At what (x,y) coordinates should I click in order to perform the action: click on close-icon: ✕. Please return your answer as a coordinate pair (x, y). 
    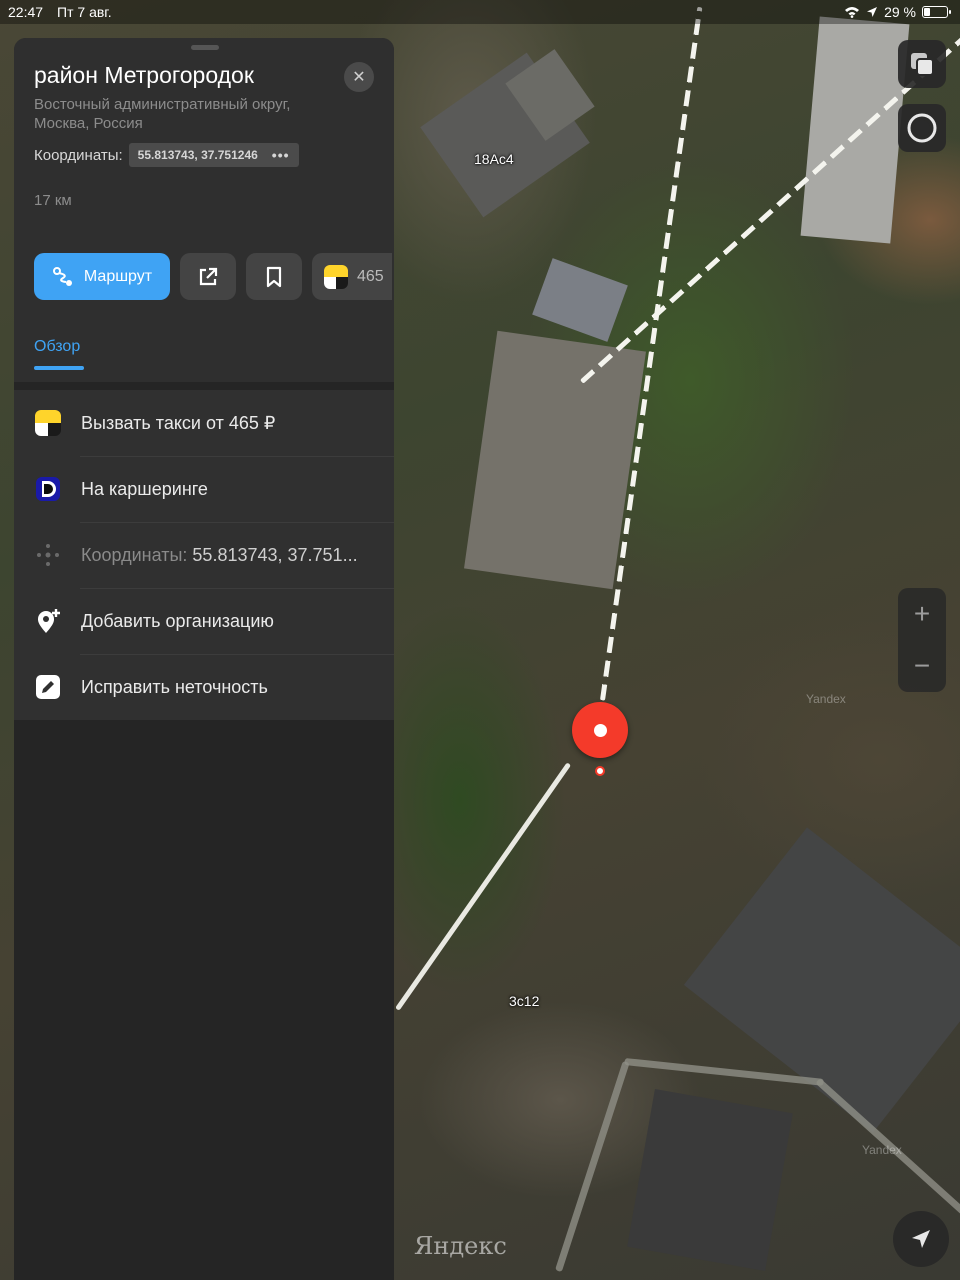
    Looking at the image, I should click on (359, 77).